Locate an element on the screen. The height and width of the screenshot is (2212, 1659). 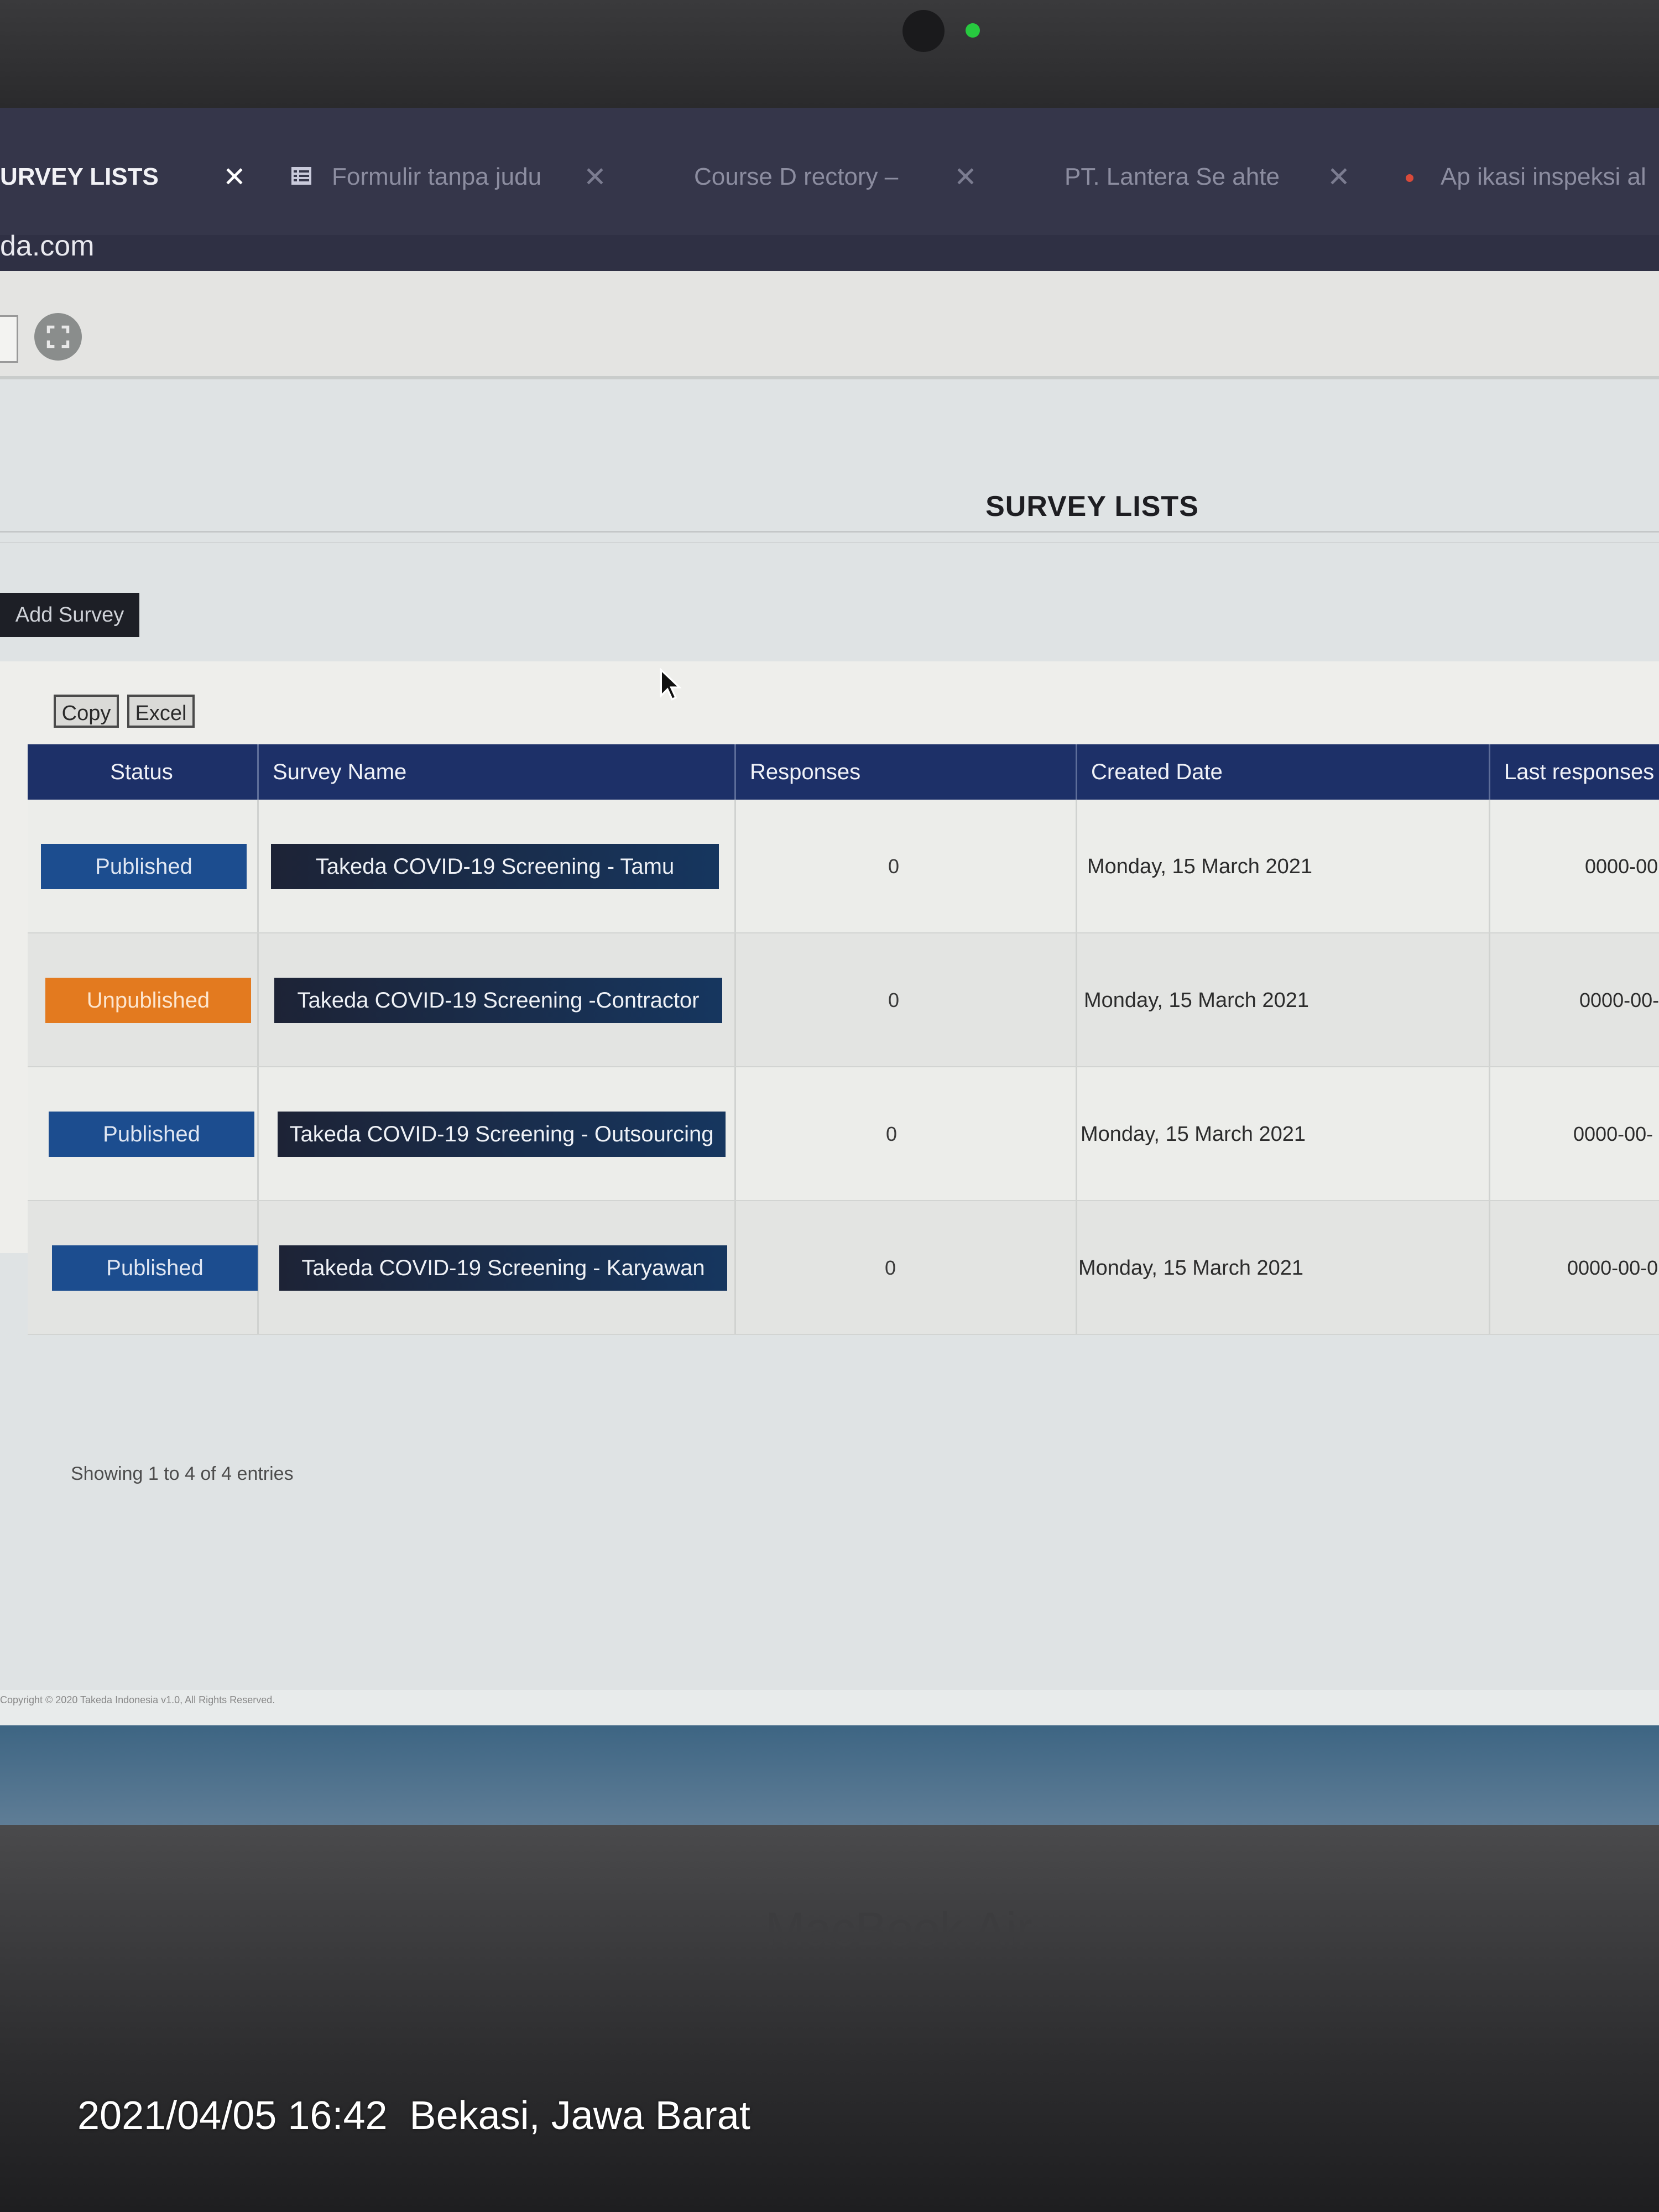
tab-survey-lists: URVEY LISTS is located at coordinates (91, 177).